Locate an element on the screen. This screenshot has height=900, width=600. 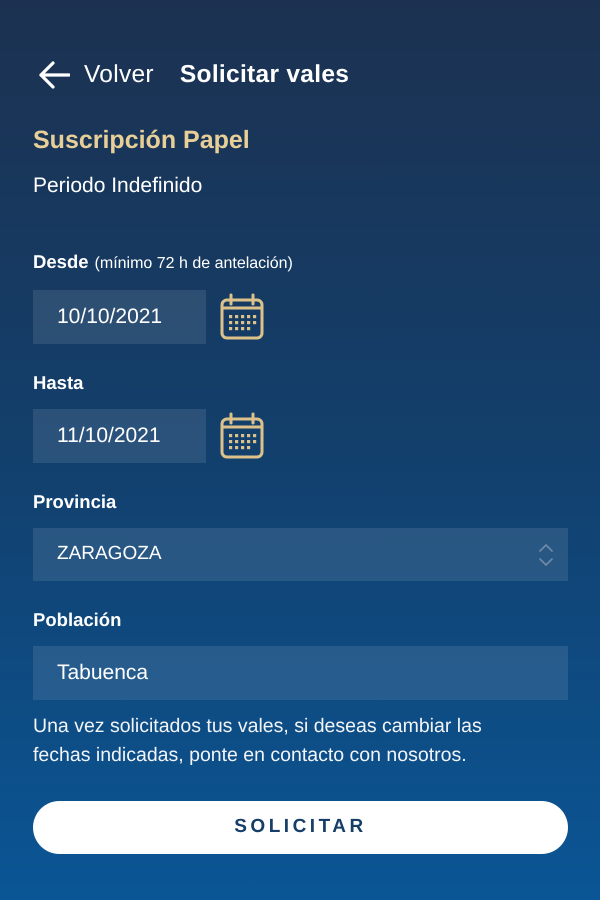
back-link: Volver is located at coordinates (96, 75).